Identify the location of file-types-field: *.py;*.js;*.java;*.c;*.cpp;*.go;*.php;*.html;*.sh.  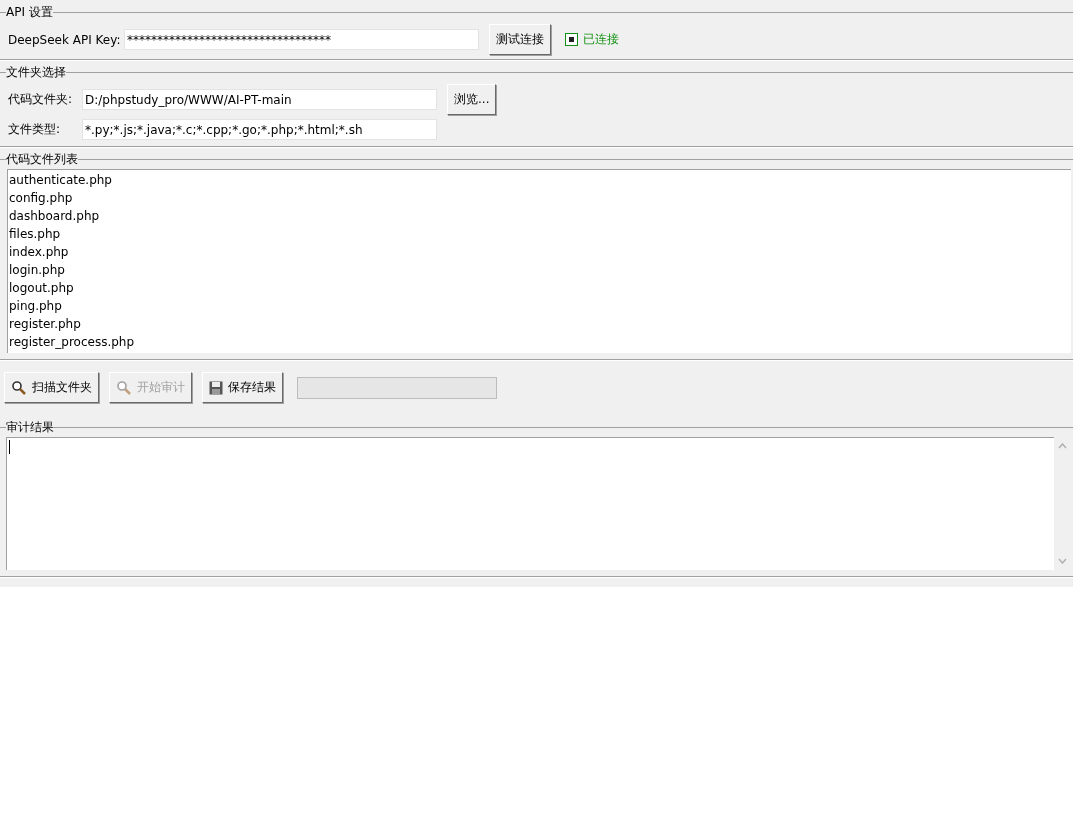
(259, 129).